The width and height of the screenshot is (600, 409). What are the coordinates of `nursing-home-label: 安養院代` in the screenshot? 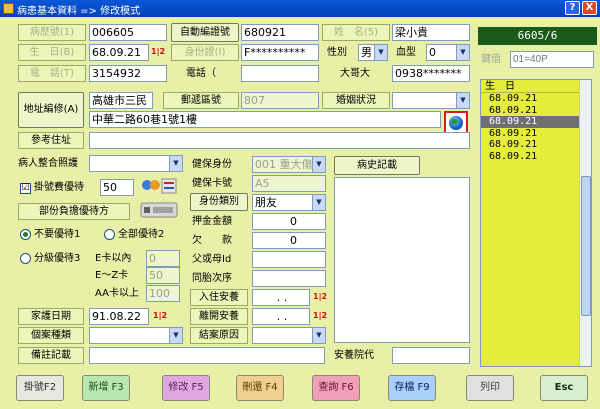 It's located at (354, 355).